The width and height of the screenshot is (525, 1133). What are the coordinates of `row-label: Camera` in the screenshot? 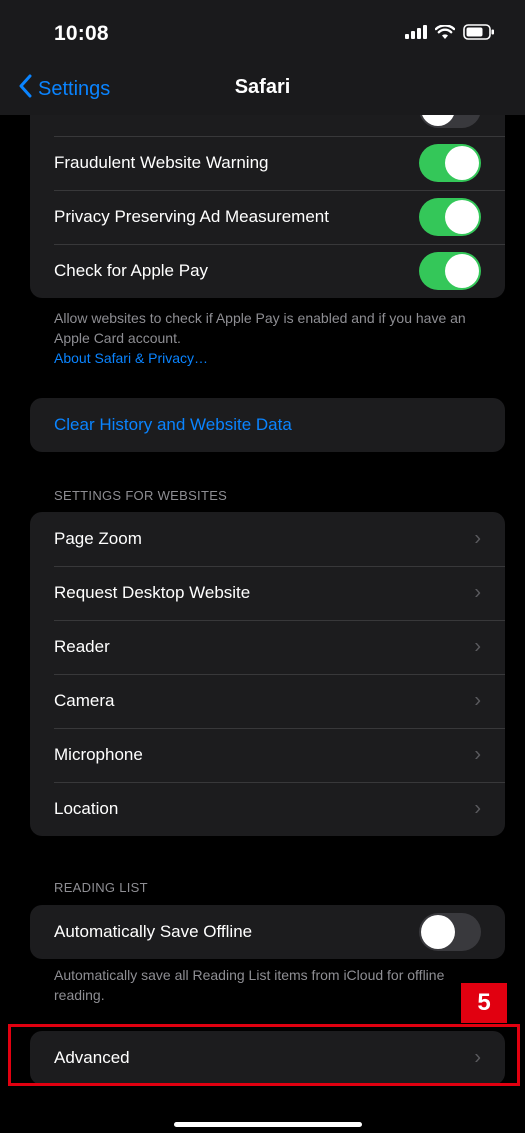 It's located at (84, 700).